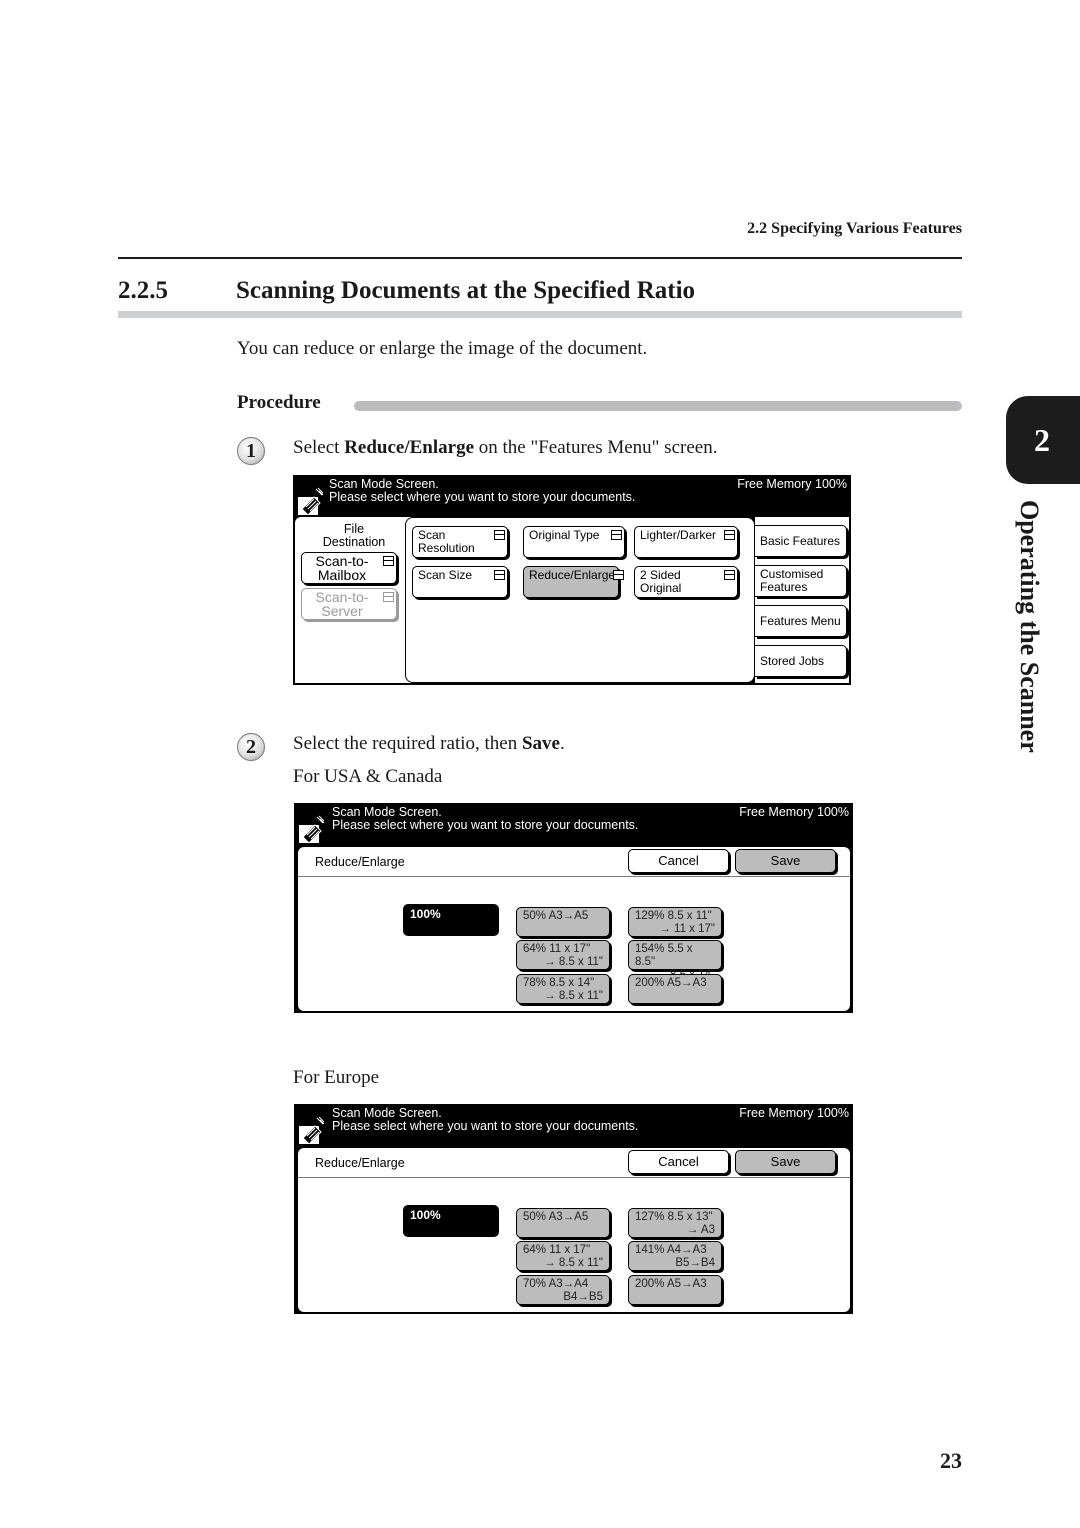 The height and width of the screenshot is (1528, 1080). Describe the element at coordinates (951, 1460) in the screenshot. I see `page-number: 23` at that location.